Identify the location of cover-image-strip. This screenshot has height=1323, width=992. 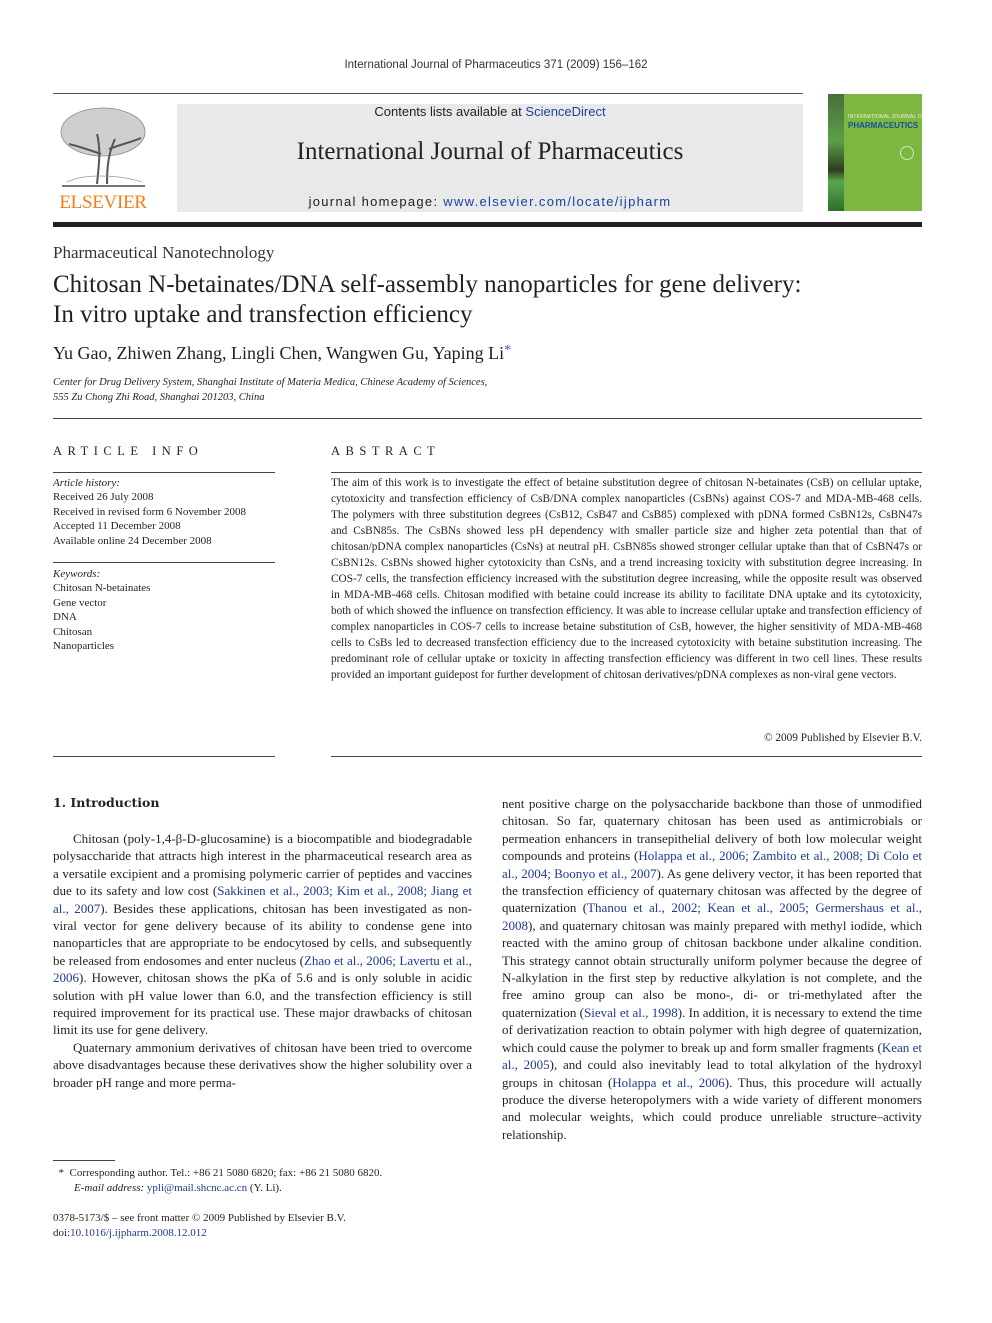
(836, 152).